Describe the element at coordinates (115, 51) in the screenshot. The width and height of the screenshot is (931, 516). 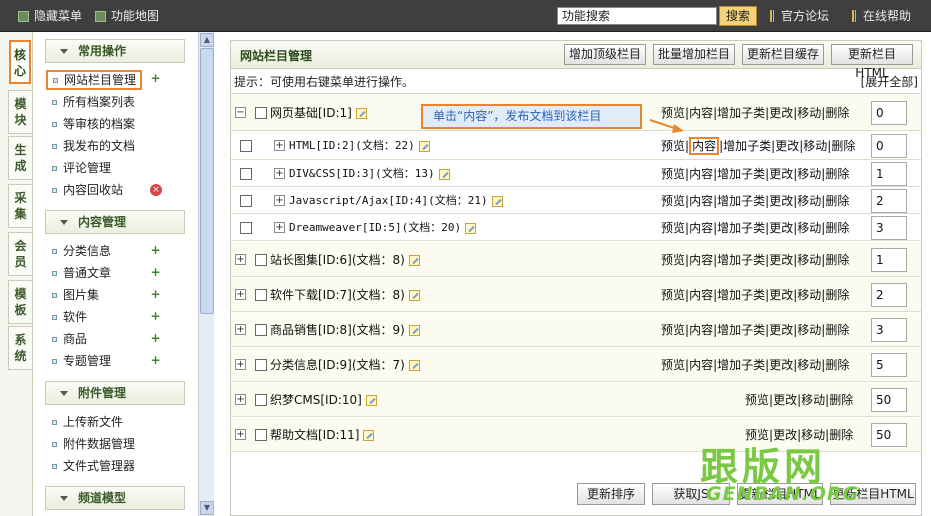
I see `section-common-ops: 常用操作` at that location.